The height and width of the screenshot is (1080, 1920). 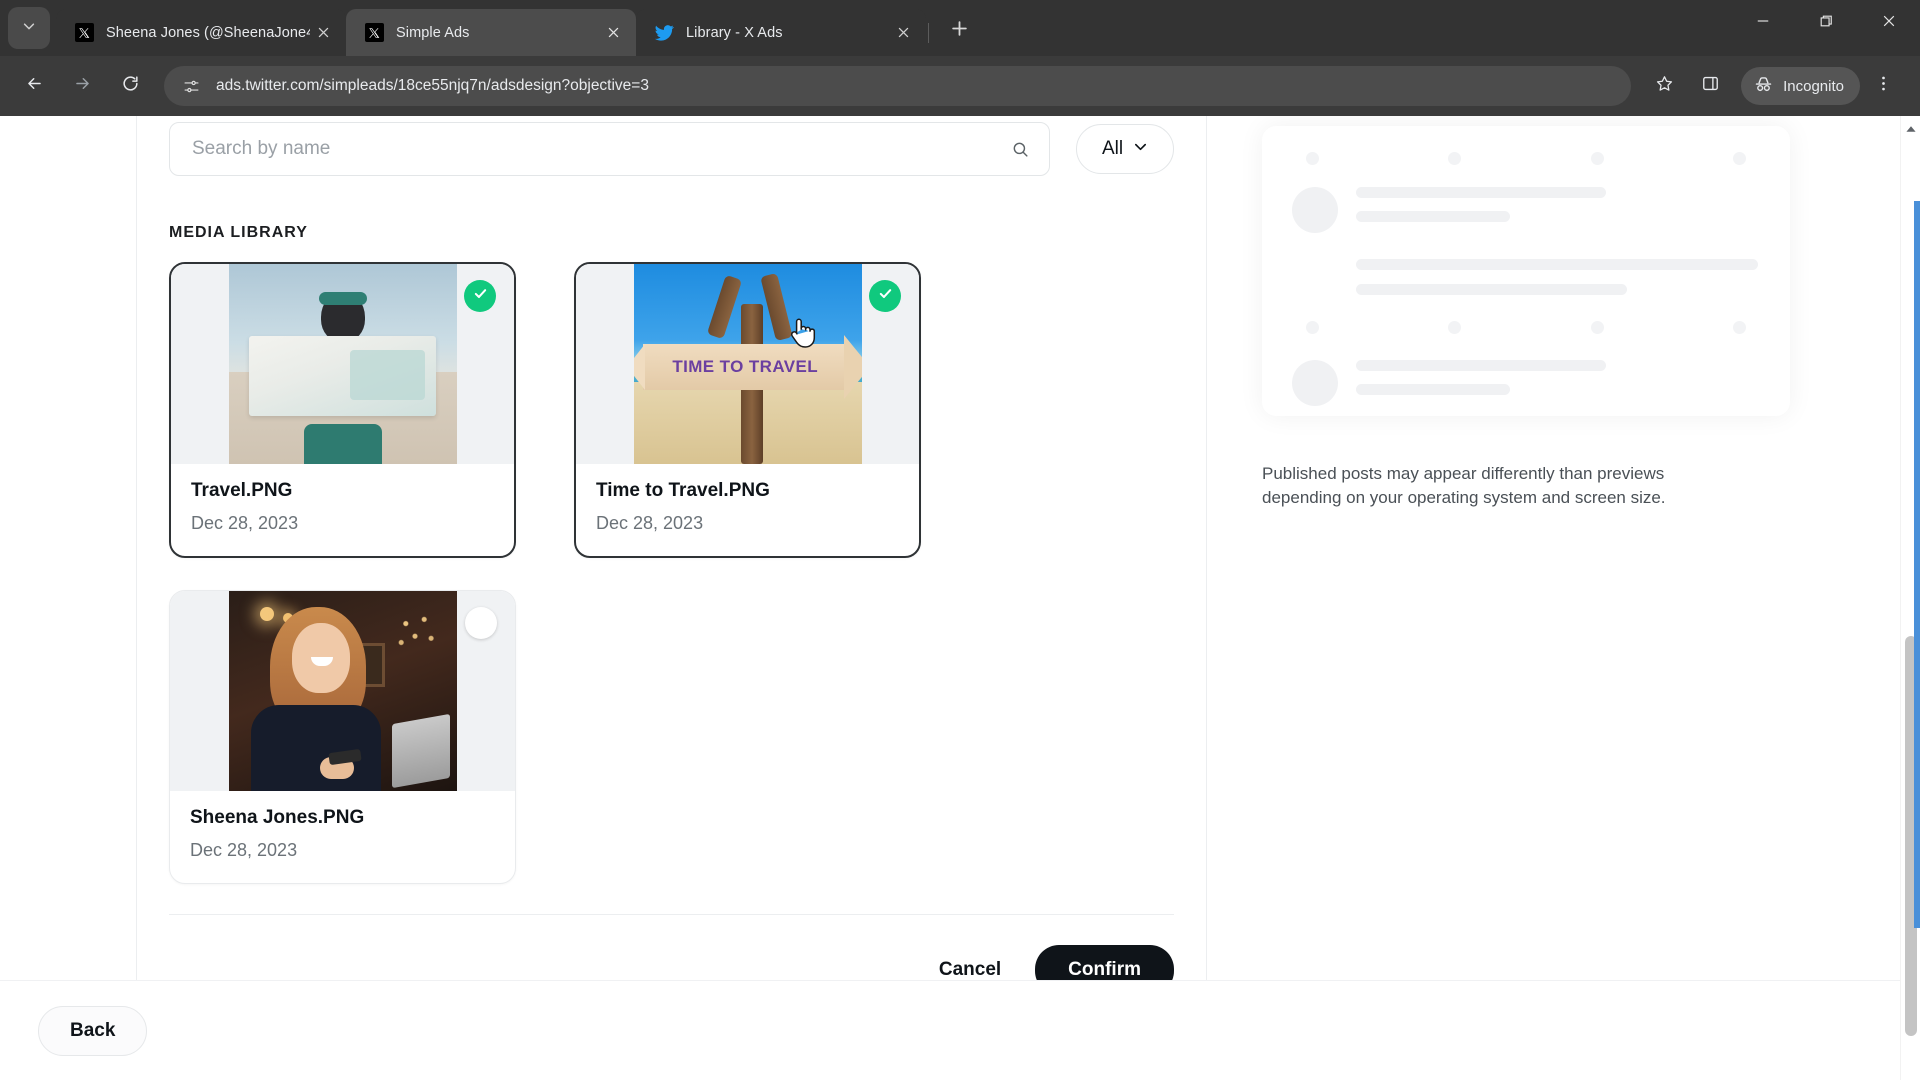 I want to click on search-row: All, so click(x=671, y=146).